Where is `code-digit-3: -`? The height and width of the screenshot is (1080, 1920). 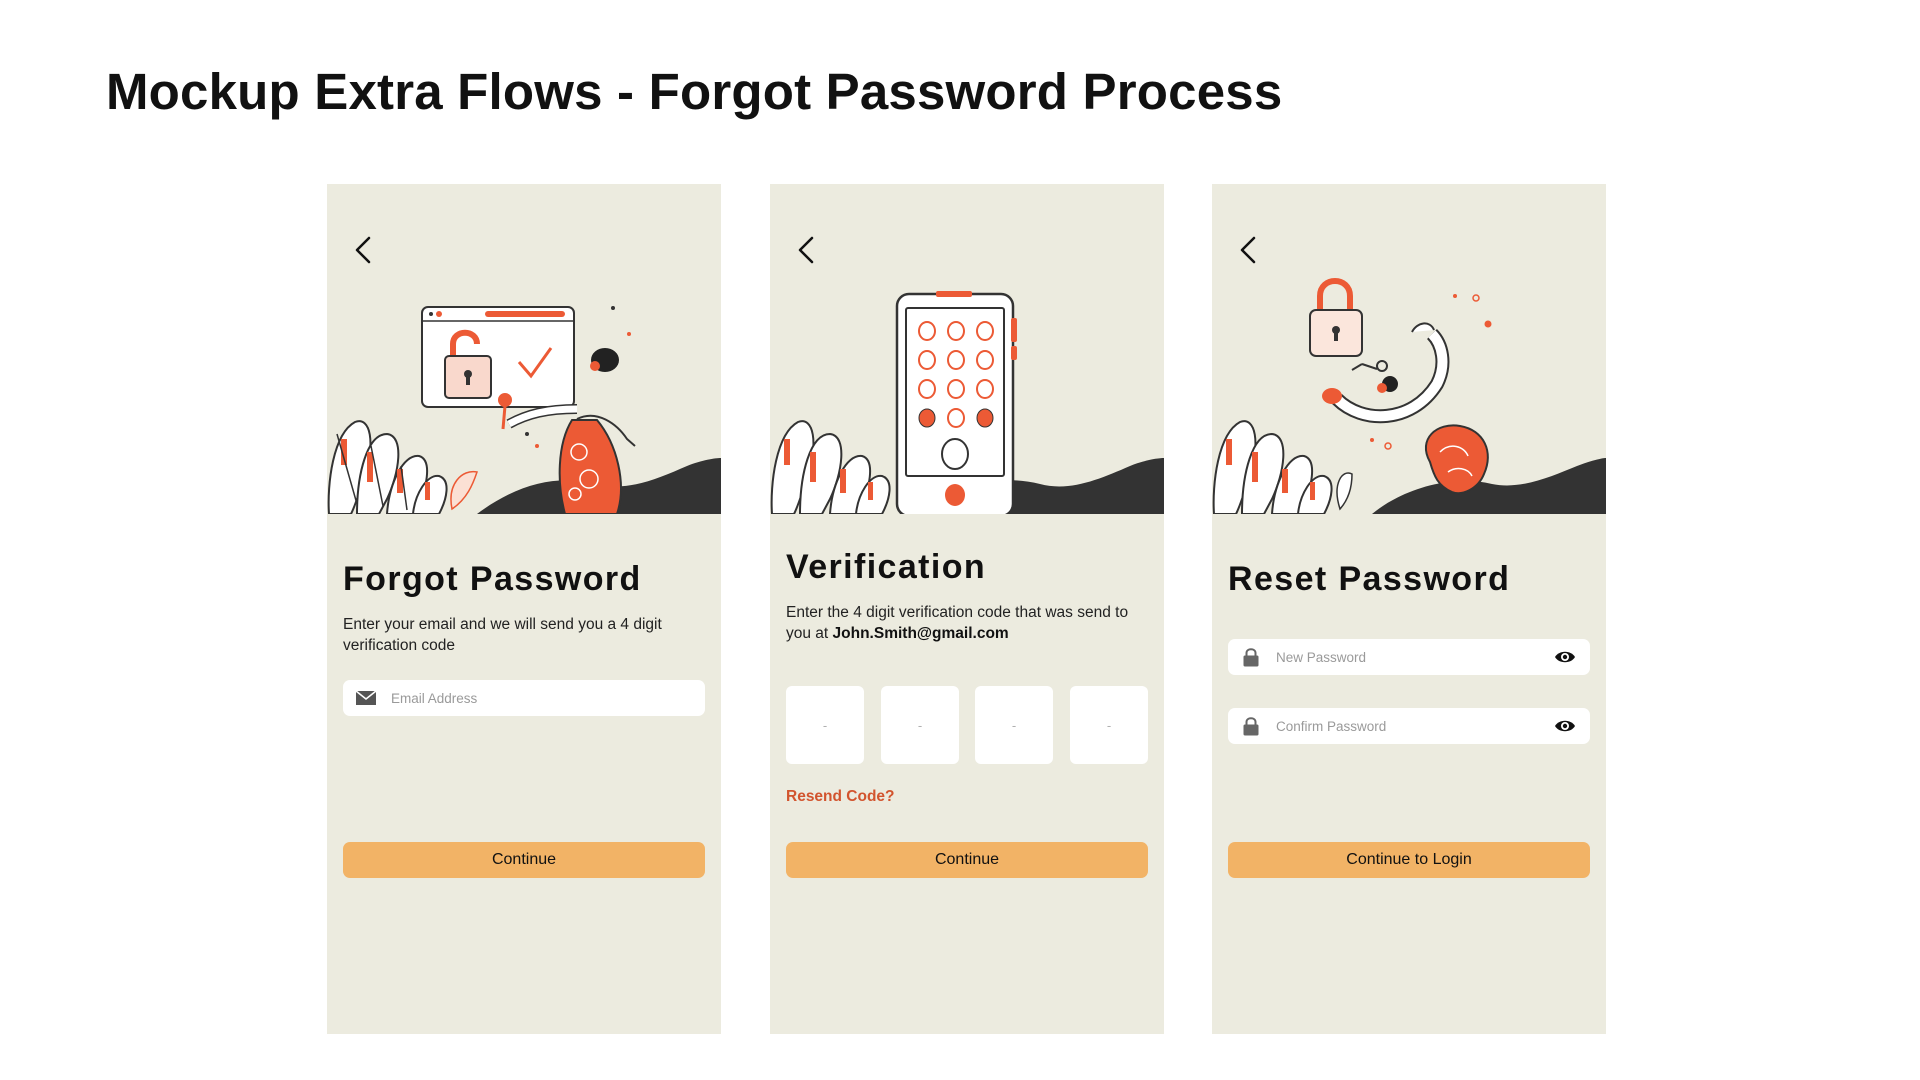 code-digit-3: - is located at coordinates (1014, 725).